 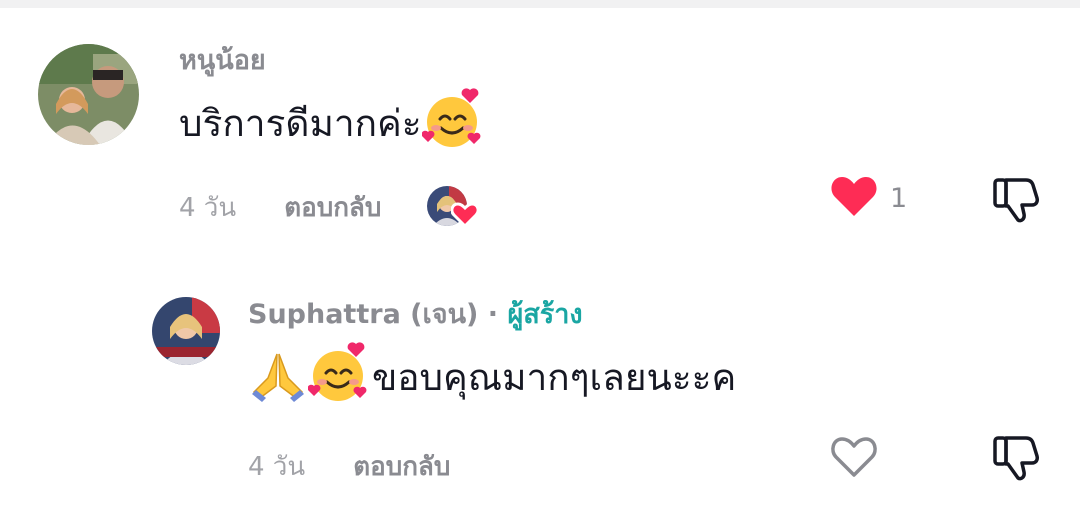 What do you see at coordinates (300, 123) in the screenshot?
I see `comment-text-content: บริการดีมากค่ะ` at bounding box center [300, 123].